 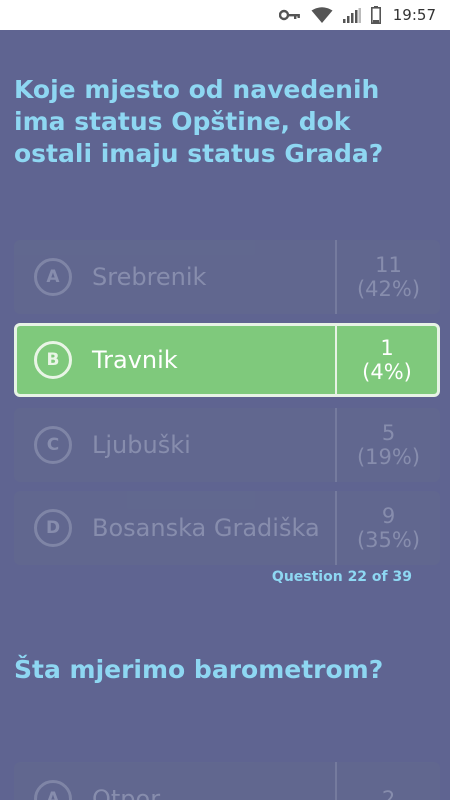 I want to click on question-counter: Question 22 of 39, so click(x=341, y=577).